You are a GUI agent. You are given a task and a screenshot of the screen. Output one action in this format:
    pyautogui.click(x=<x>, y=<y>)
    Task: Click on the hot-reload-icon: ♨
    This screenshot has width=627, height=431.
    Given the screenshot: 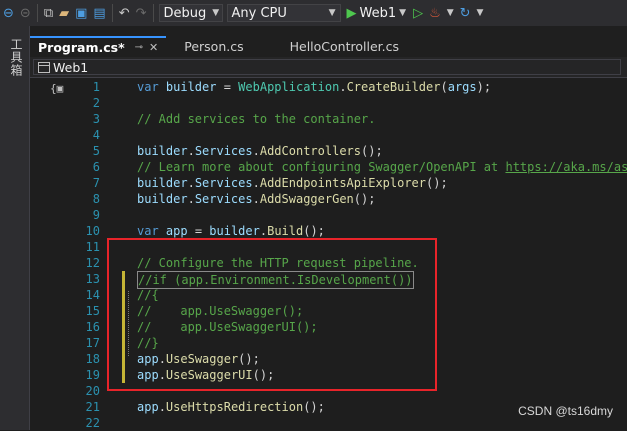 What is the action you would take?
    pyautogui.click(x=435, y=13)
    